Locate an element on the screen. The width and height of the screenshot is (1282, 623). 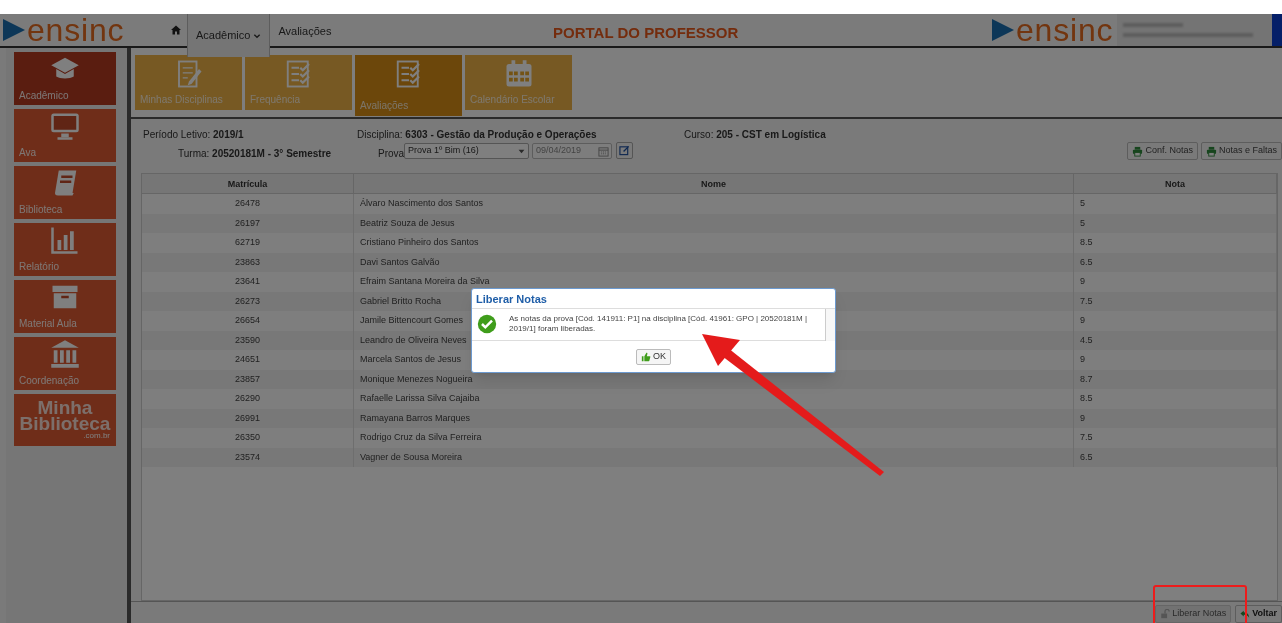
column-header: Nota is located at coordinates (1175, 183).